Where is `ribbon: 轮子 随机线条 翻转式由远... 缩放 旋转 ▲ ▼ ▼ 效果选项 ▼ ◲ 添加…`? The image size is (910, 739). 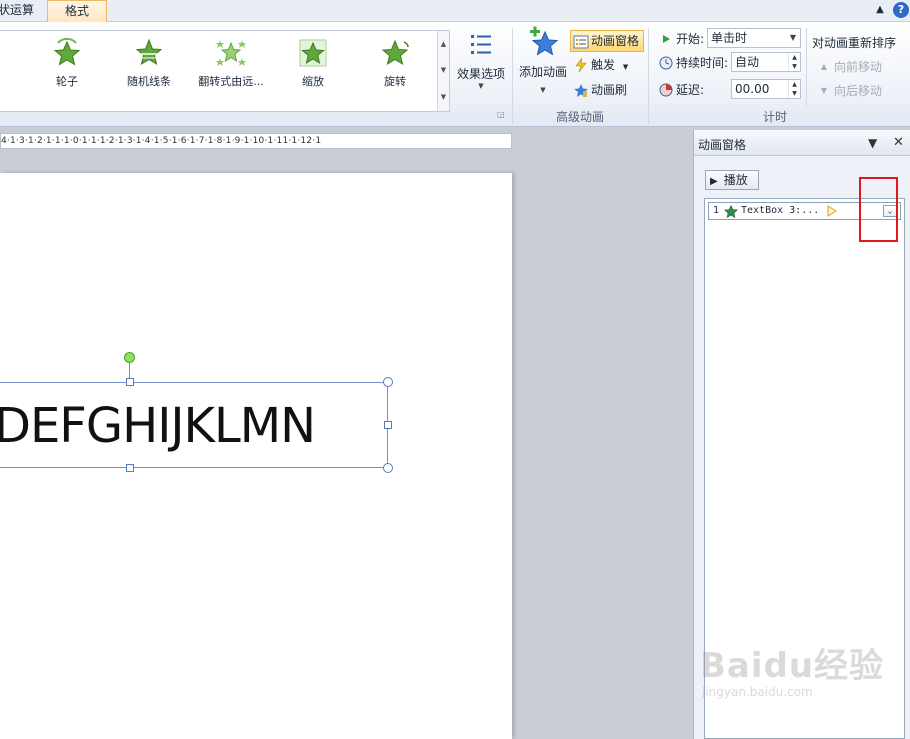 ribbon: 轮子 随机线条 翻转式由远... 缩放 旋转 ▲ ▼ ▼ 效果选项 ▼ ◲ 添加… is located at coordinates (455, 74).